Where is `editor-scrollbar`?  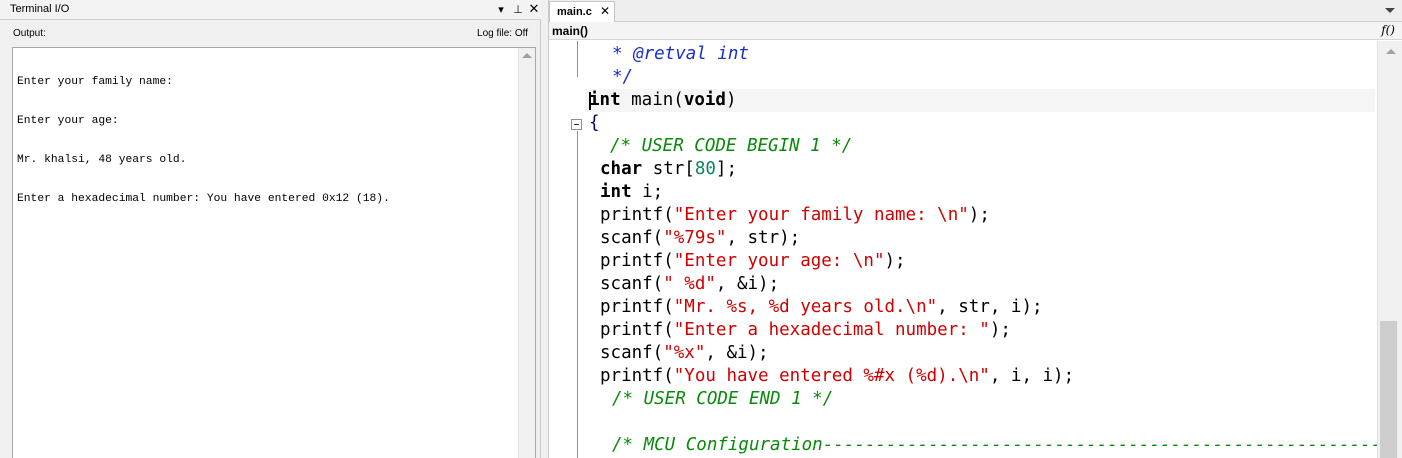 editor-scrollbar is located at coordinates (1389, 249).